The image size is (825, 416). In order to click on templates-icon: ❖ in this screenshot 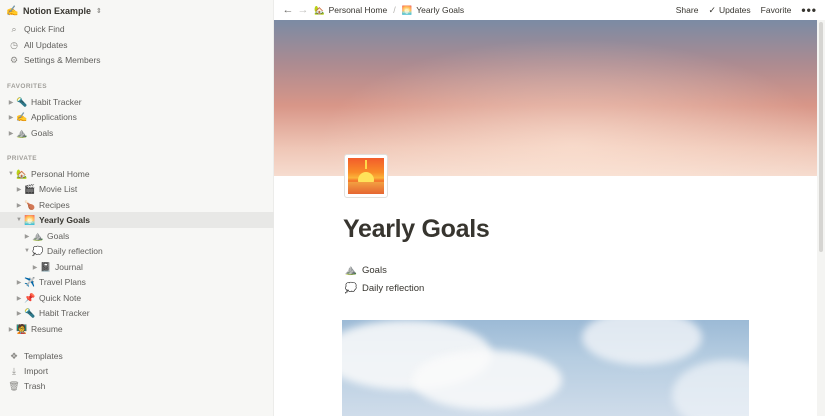, I will do `click(14, 355)`.